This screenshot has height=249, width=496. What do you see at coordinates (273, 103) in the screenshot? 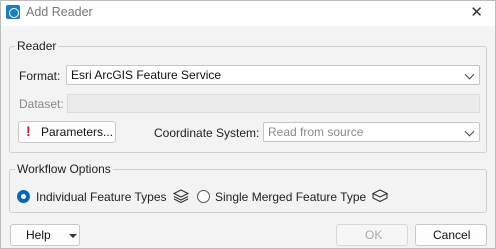
I see `dataset-field` at bounding box center [273, 103].